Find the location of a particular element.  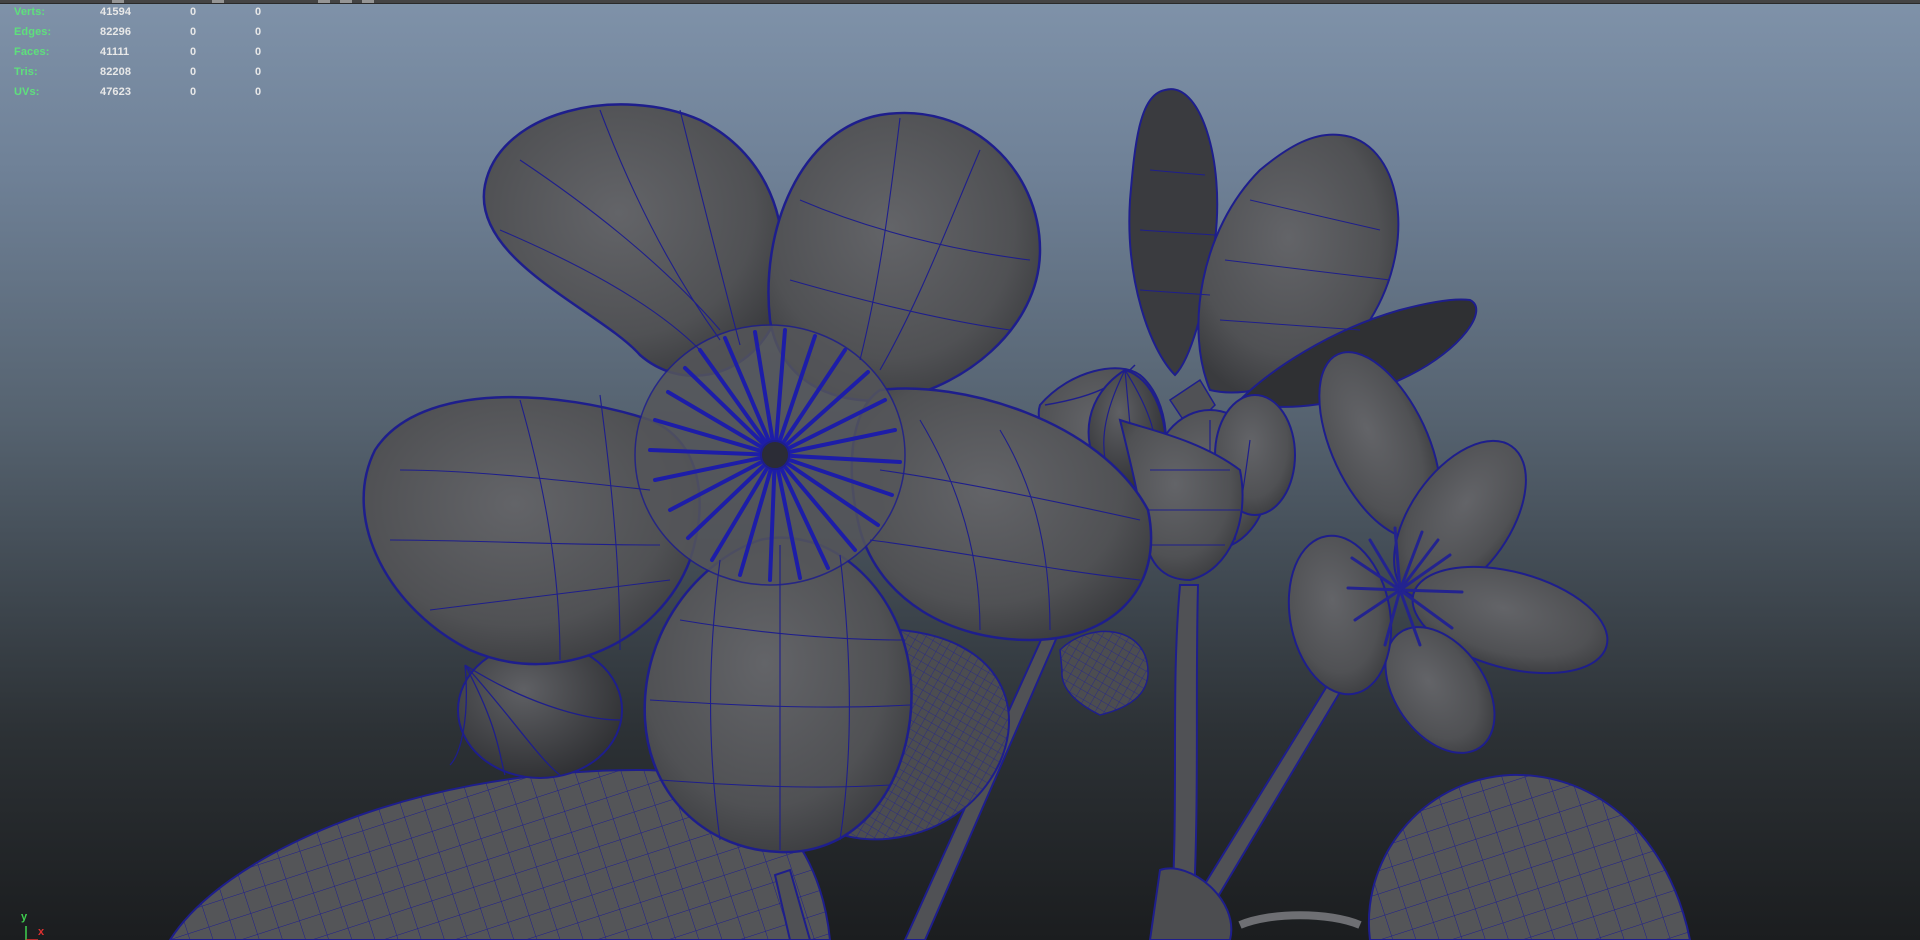

hud-row-faces: Faces: 41111 0 0 is located at coordinates (144, 52).